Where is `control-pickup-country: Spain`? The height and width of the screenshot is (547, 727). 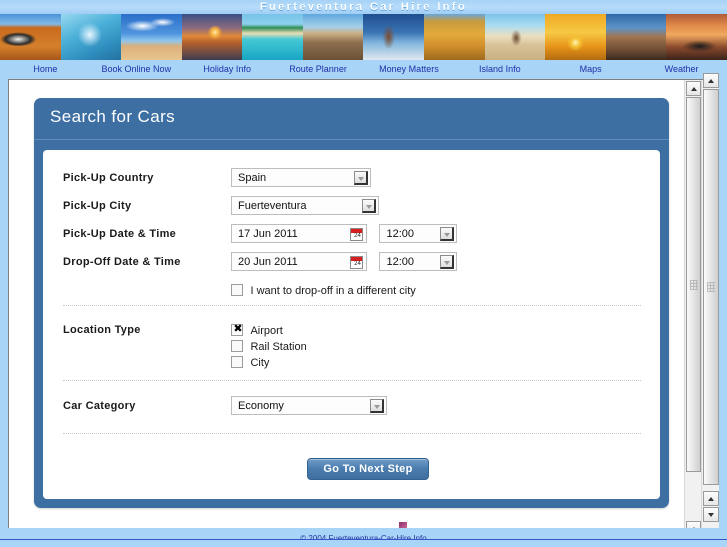 control-pickup-country: Spain is located at coordinates (301, 177).